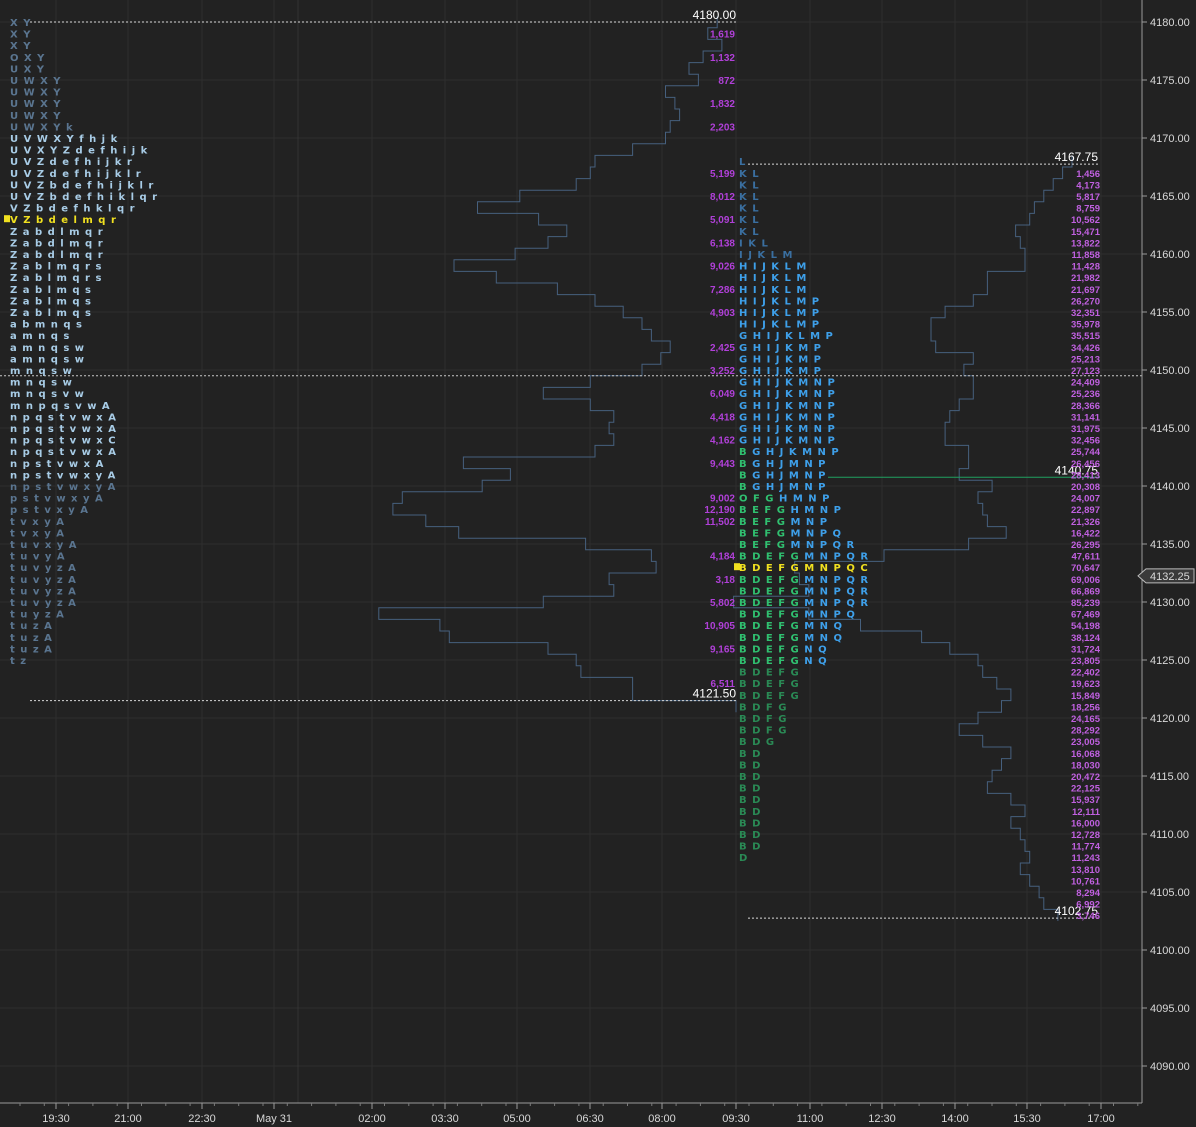 The height and width of the screenshot is (1127, 1196). Describe the element at coordinates (1085, 383) in the screenshot. I see `rth-volume-label: 24,409` at that location.